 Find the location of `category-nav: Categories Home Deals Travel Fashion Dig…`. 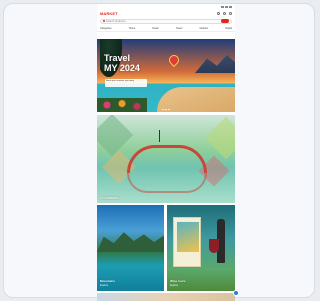

category-nav: Categories Home Deals Travel Fashion Dig… is located at coordinates (166, 28).